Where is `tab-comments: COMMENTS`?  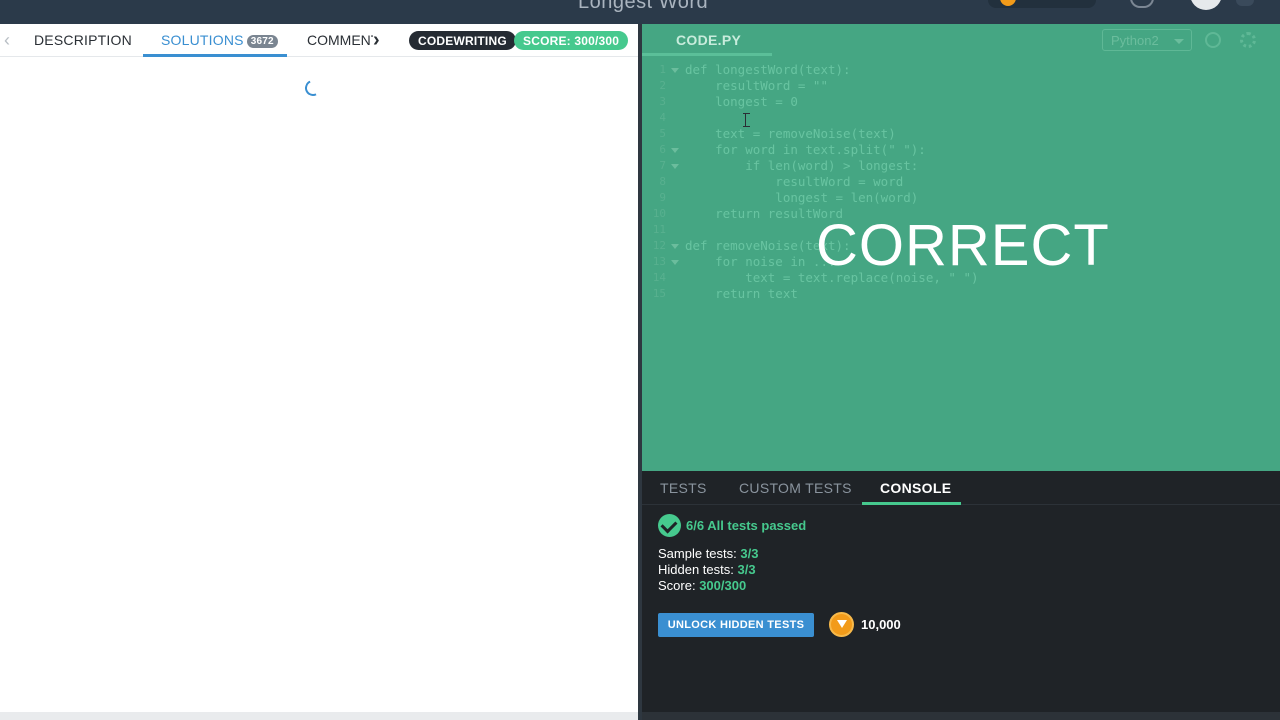
tab-comments: COMMENTS is located at coordinates (340, 40).